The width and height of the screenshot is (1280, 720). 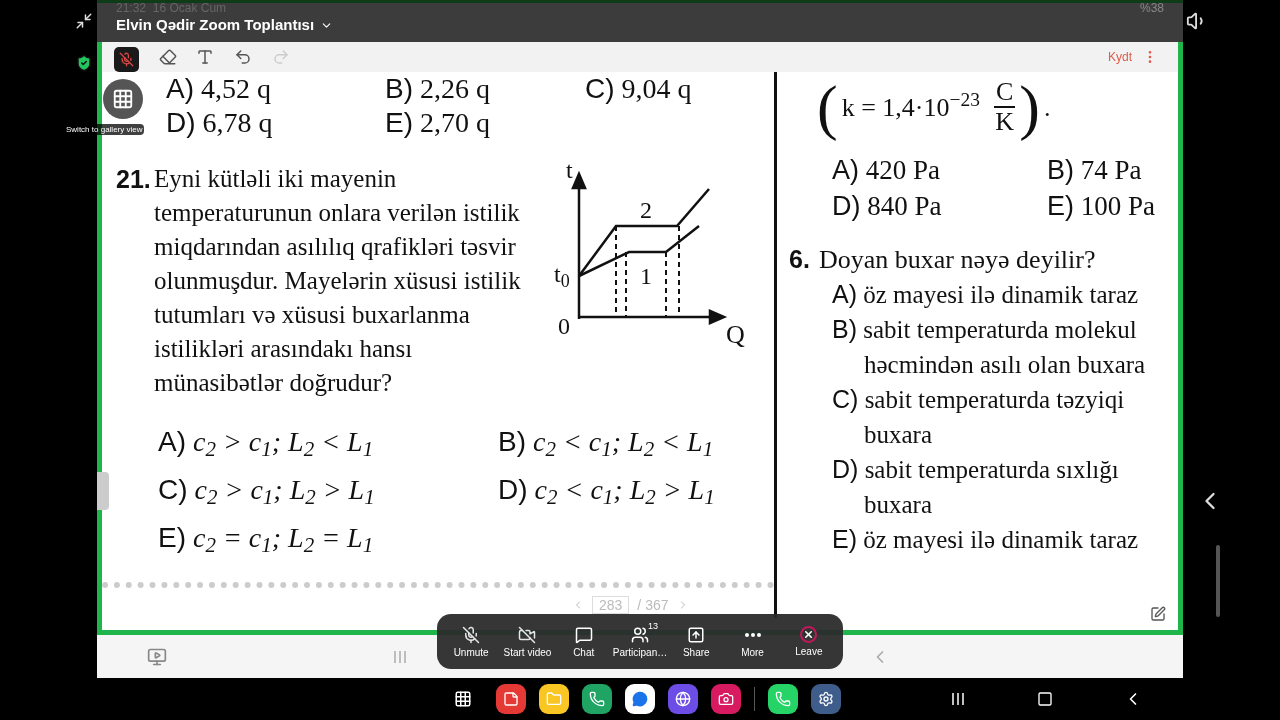 I want to click on shield-check-icon, so click(x=84, y=63).